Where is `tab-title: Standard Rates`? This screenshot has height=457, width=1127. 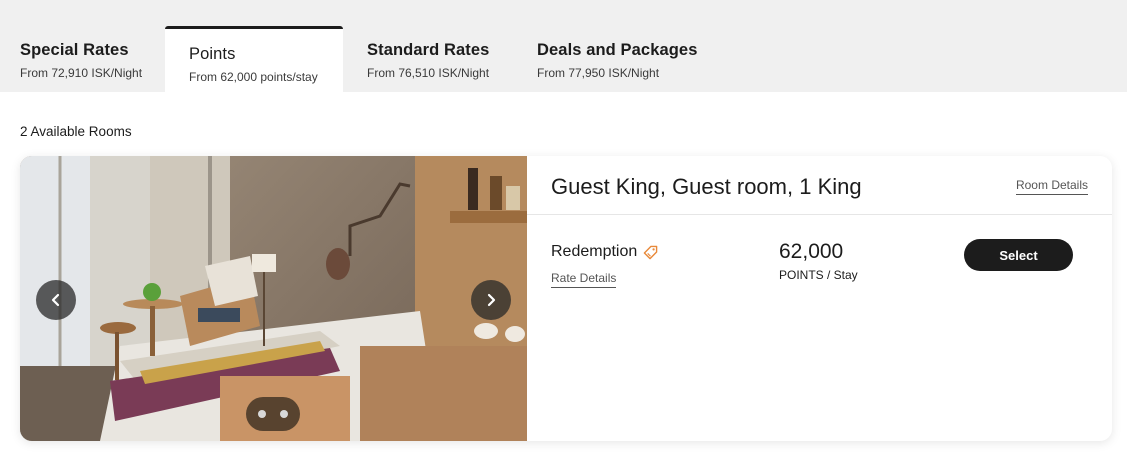
tab-title: Standard Rates is located at coordinates (428, 50).